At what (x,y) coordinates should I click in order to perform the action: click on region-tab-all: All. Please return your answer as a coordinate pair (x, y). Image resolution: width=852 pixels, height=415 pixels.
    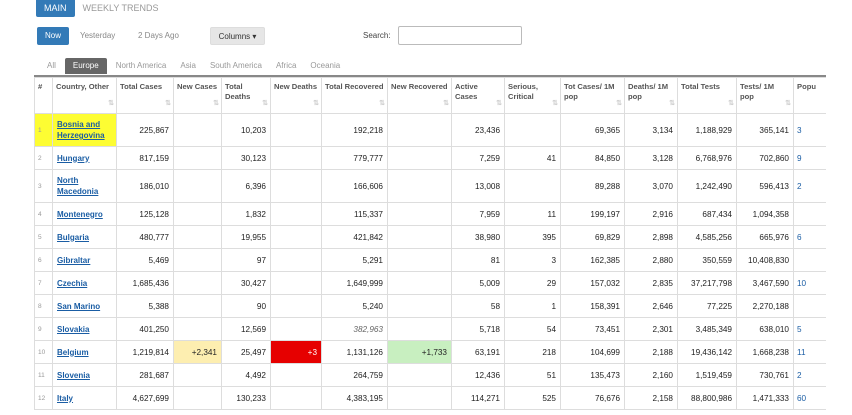
    Looking at the image, I should click on (51, 66).